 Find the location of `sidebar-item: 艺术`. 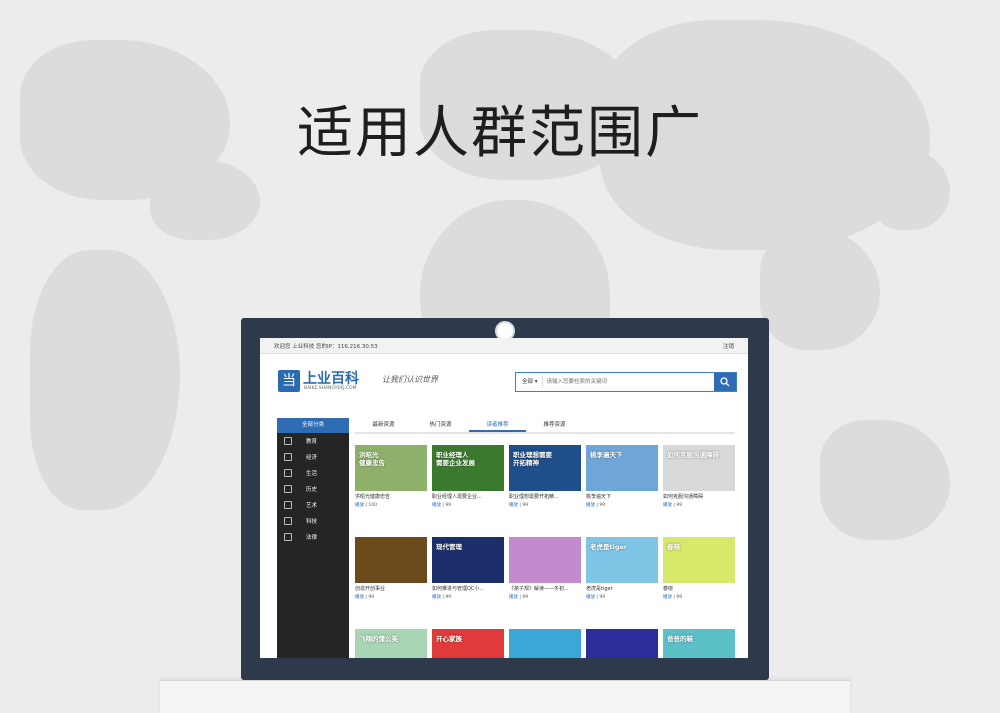

sidebar-item: 艺术 is located at coordinates (313, 505).